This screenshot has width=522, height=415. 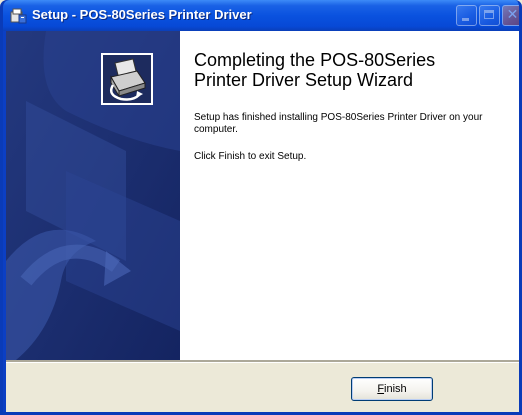 I want to click on minimize-button, so click(x=466, y=15).